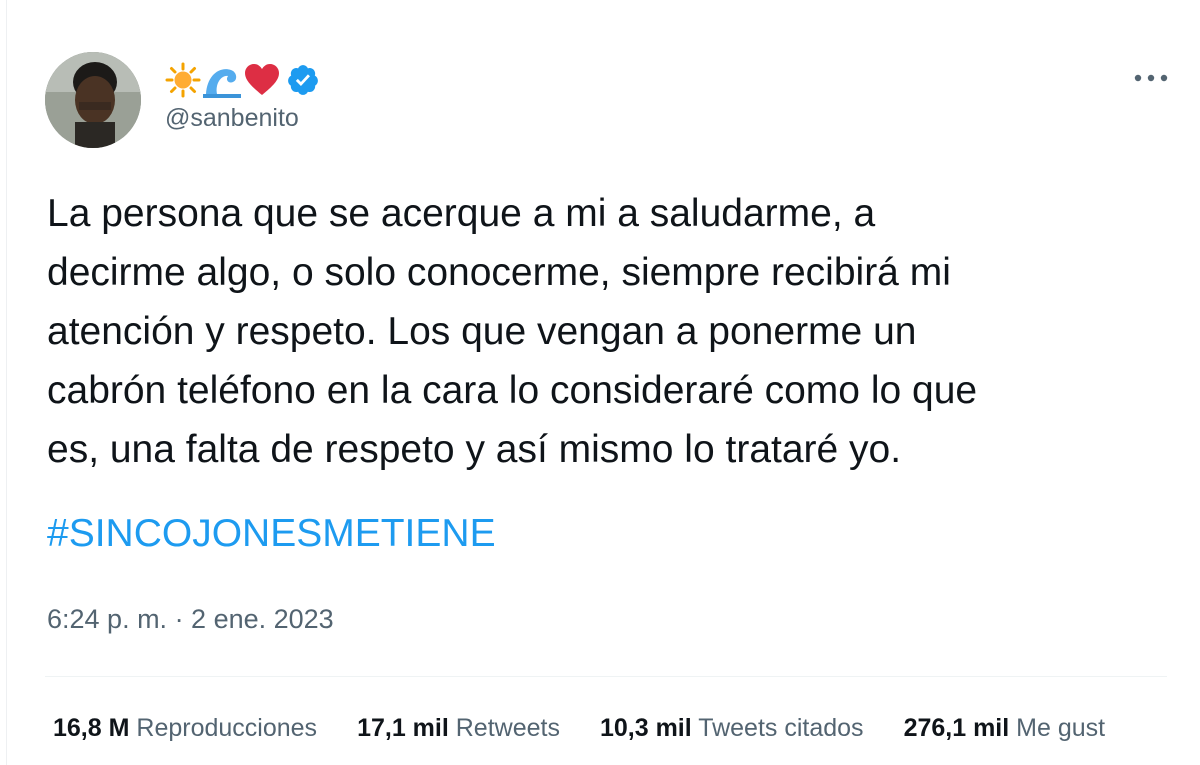  Describe the element at coordinates (242, 80) in the screenshot. I see `display-name` at that location.